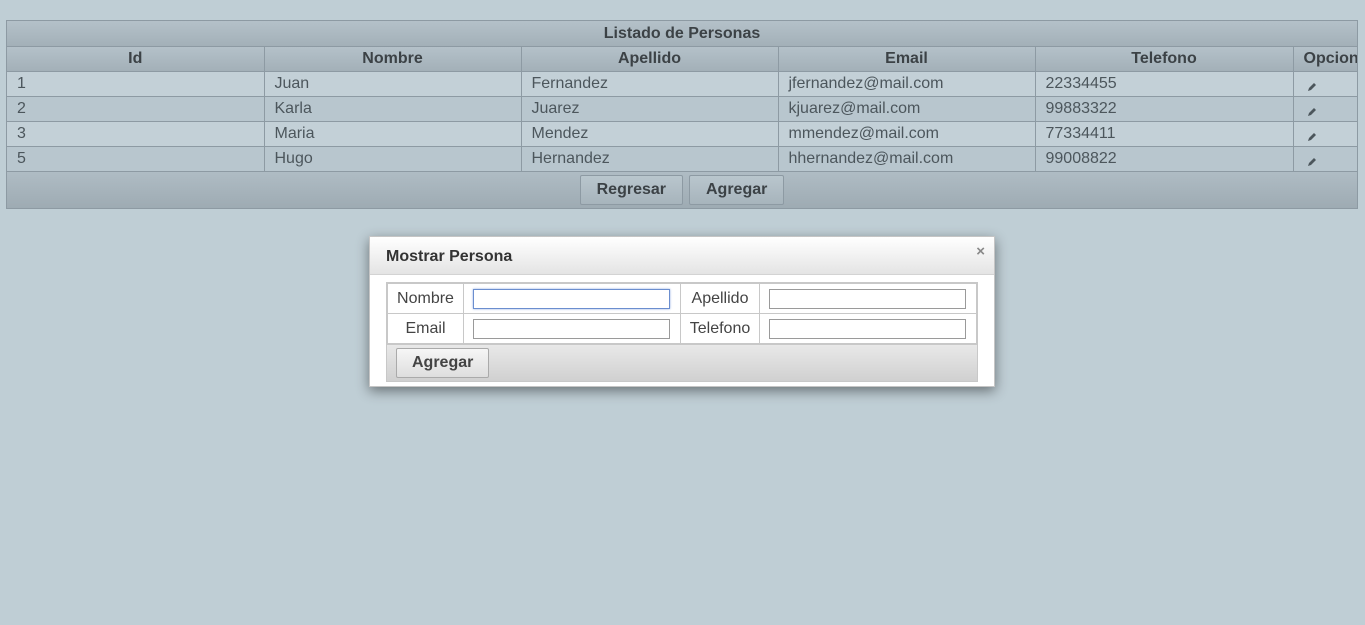  What do you see at coordinates (1164, 134) in the screenshot?
I see `cell-telefono: 77334411` at bounding box center [1164, 134].